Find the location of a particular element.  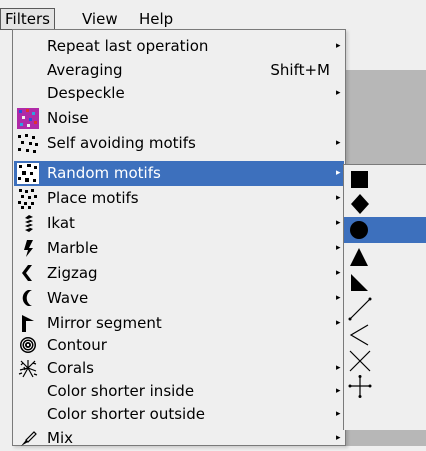

menu-bar: Filters View Help is located at coordinates (213, 15).